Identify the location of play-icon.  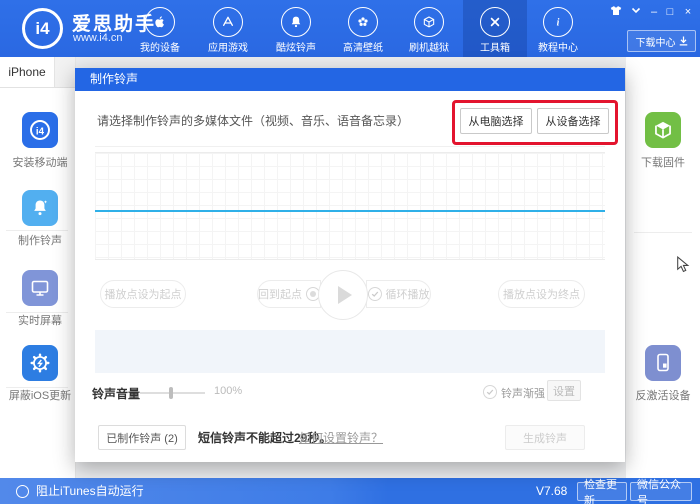
(345, 295).